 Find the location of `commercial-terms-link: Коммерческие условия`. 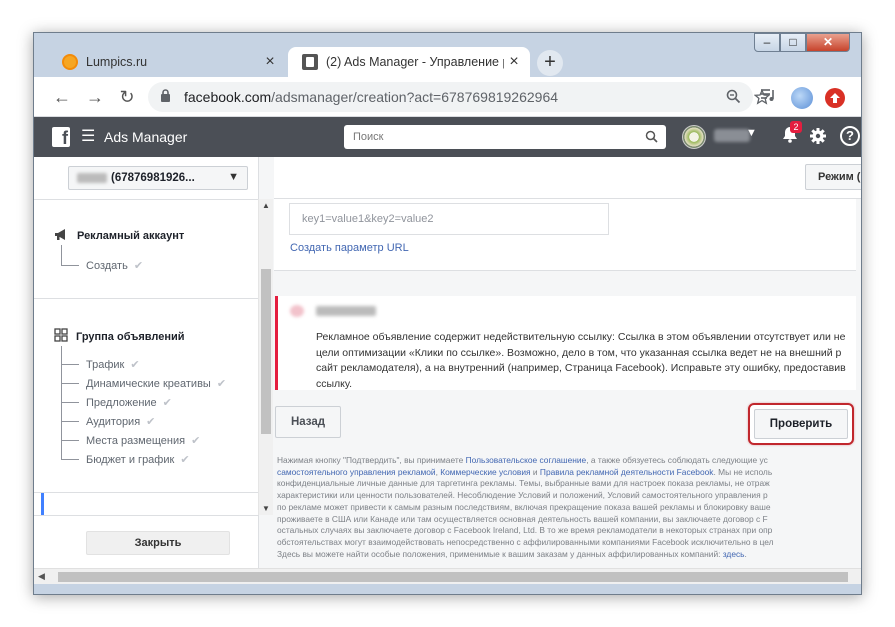

commercial-terms-link: Коммерческие условия is located at coordinates (485, 472).